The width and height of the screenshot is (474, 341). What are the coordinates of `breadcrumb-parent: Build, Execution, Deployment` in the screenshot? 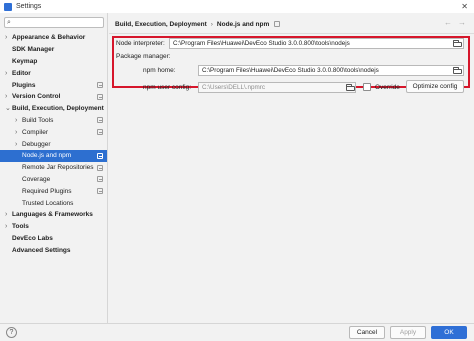 It's located at (161, 24).